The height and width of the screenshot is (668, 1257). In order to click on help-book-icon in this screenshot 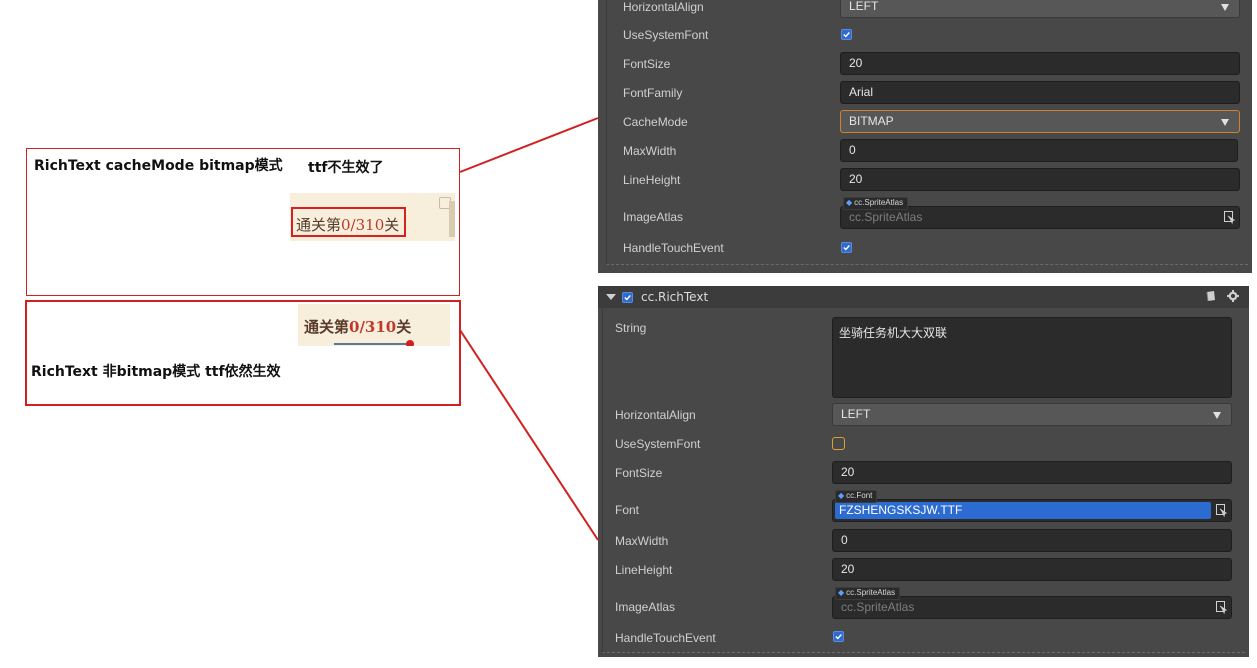, I will do `click(1211, 296)`.